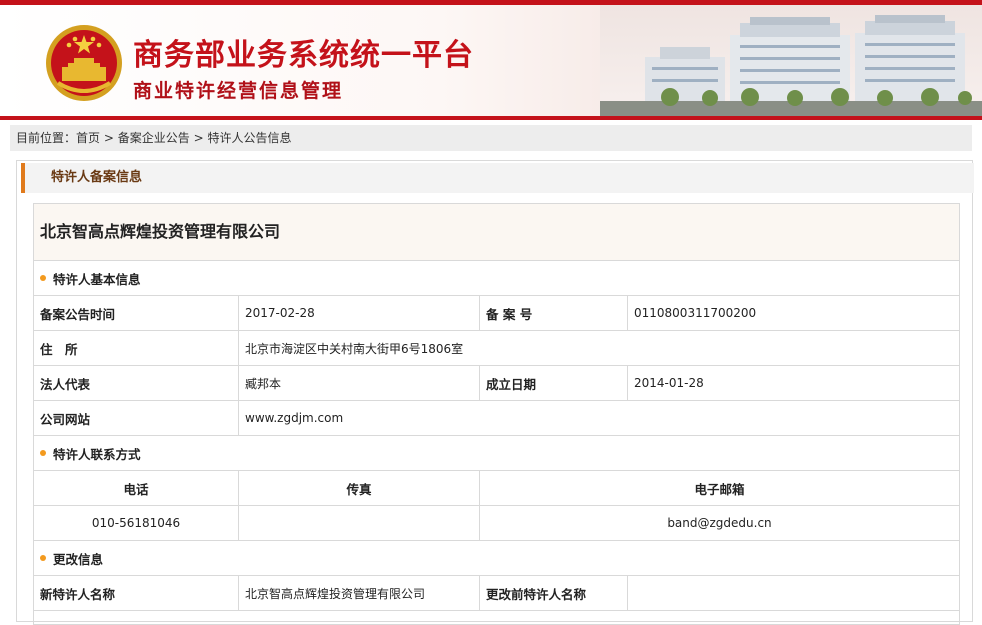 This screenshot has width=982, height=625. Describe the element at coordinates (554, 383) in the screenshot. I see `founded-label: 成立日期` at that location.